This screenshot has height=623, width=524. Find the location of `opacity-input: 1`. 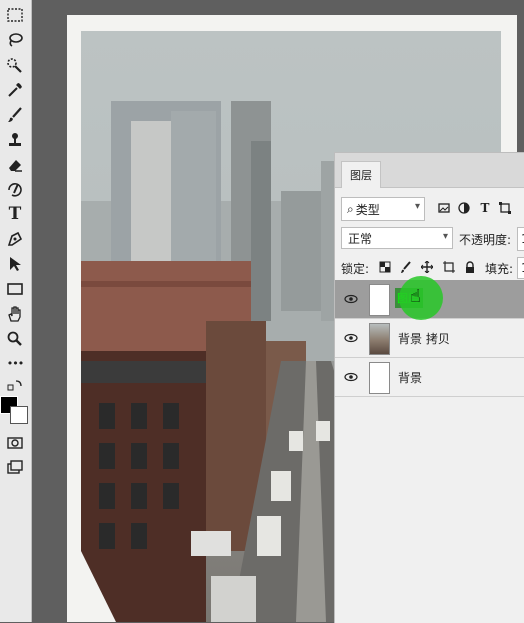

opacity-input: 1 is located at coordinates (520, 239).